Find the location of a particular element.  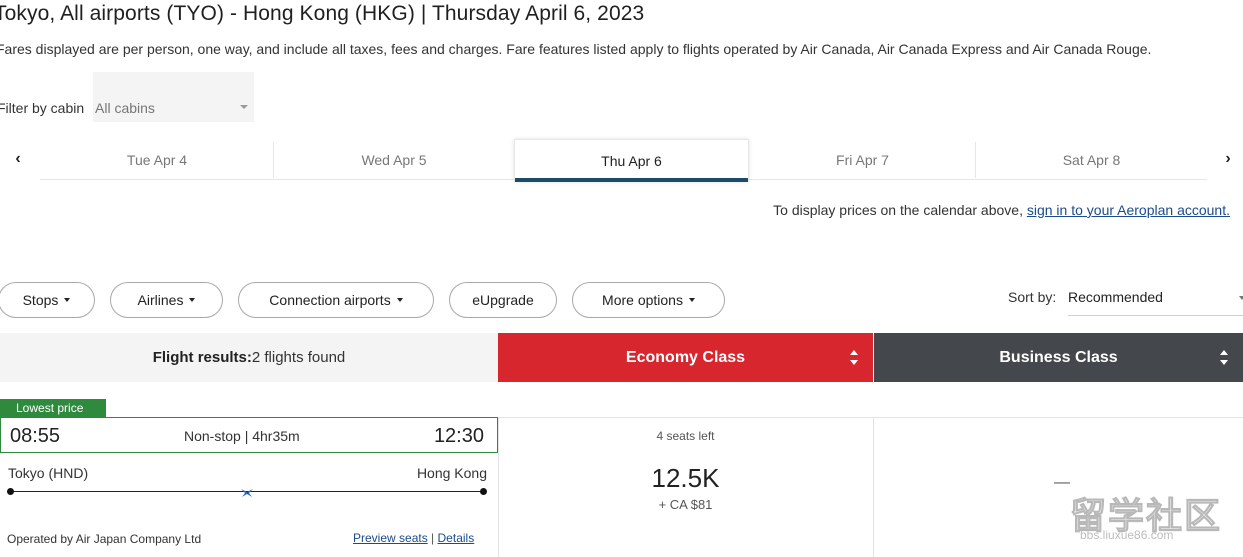

flight-links: Preview seats | Details is located at coordinates (413, 538).